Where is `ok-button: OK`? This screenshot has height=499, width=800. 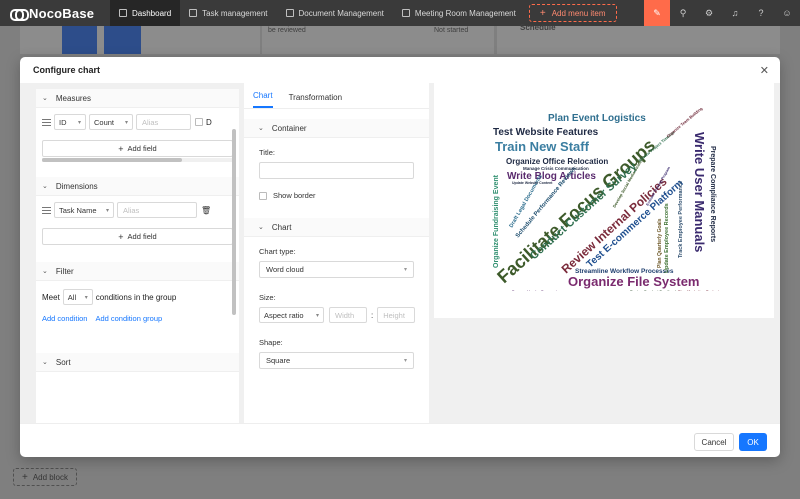
ok-button: OK is located at coordinates (753, 442).